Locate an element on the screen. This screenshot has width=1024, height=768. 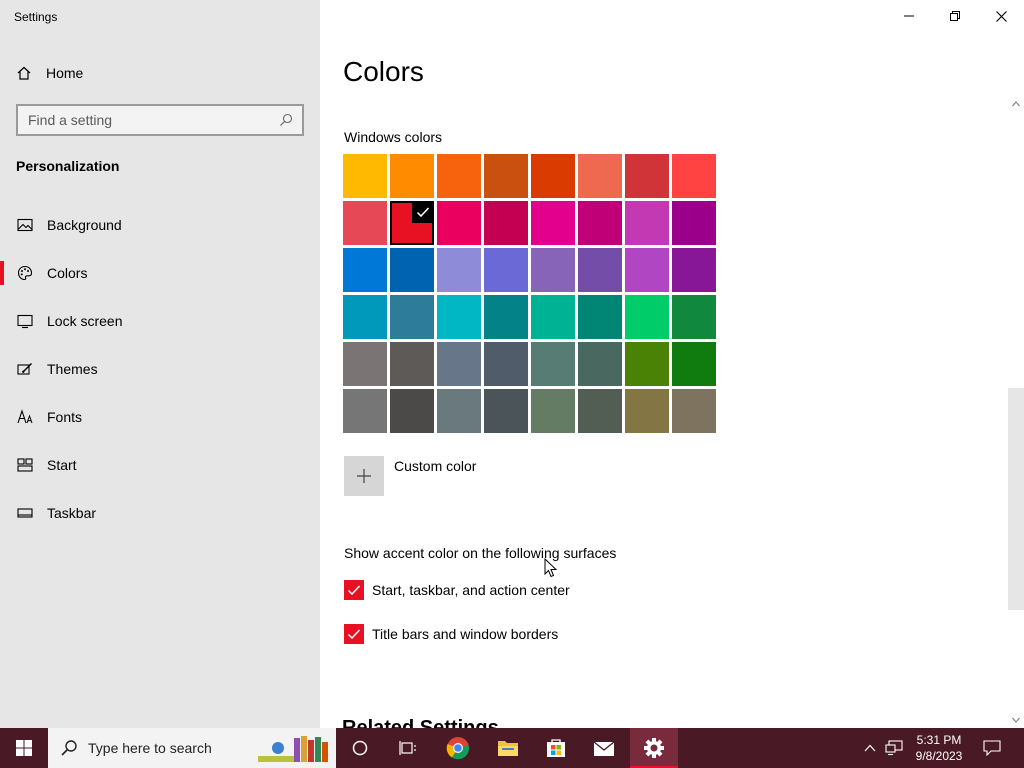
chevron-down-icon is located at coordinates (1016, 720).